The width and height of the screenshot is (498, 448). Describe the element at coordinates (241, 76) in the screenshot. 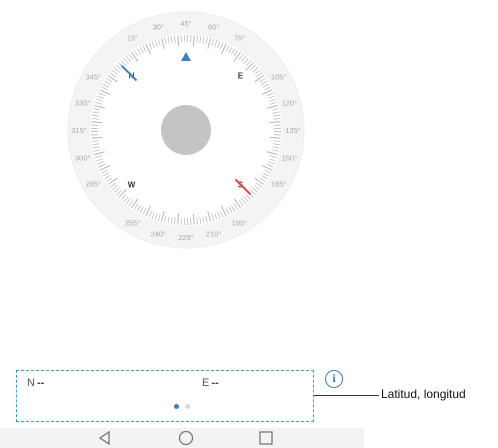

I see `cardinal-e: E` at that location.